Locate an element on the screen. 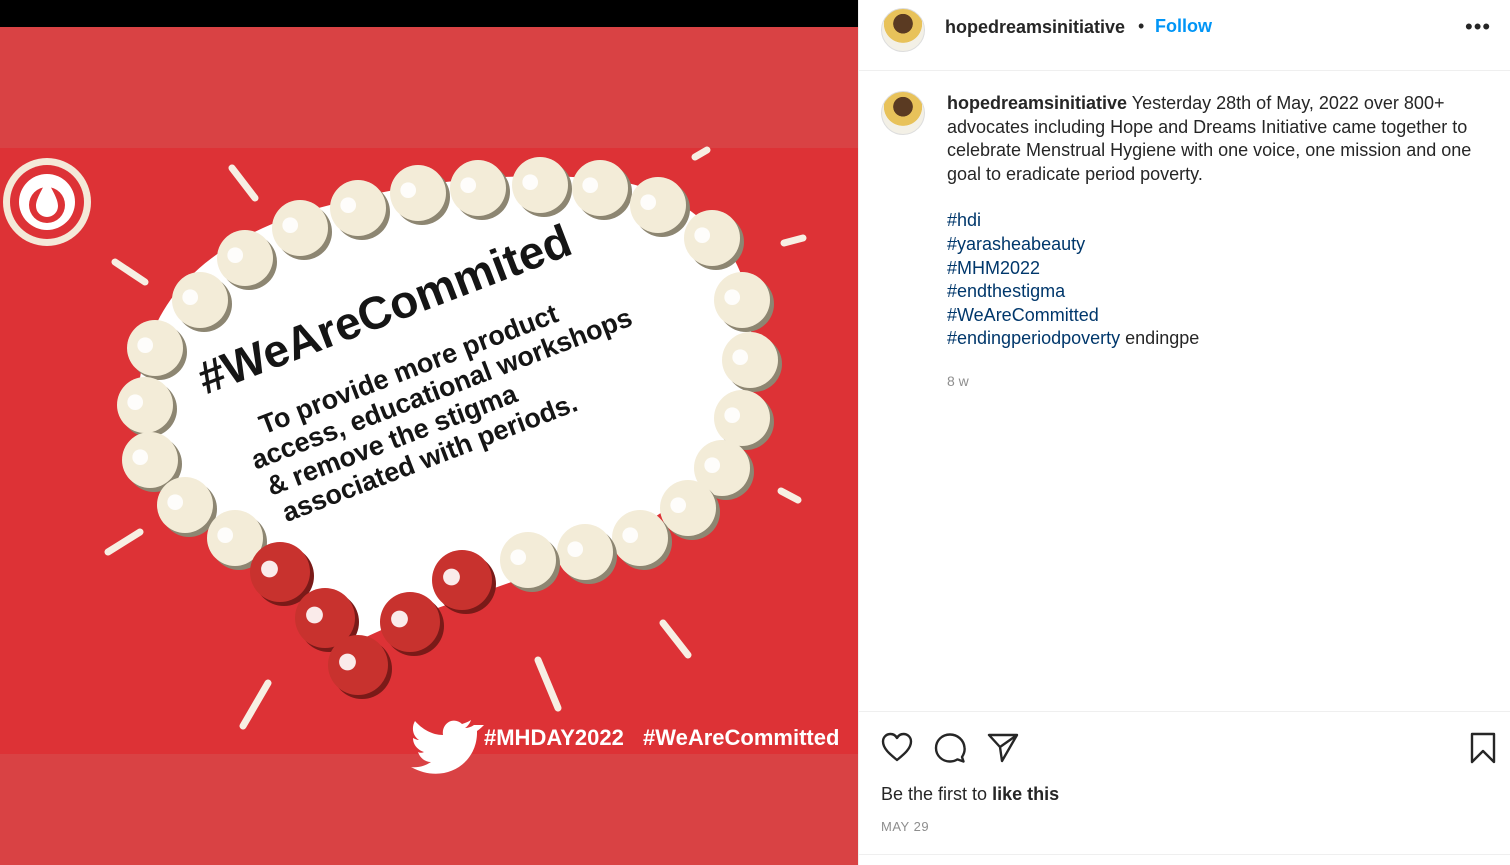  menstrual-drop-logo is located at coordinates (47, 202).